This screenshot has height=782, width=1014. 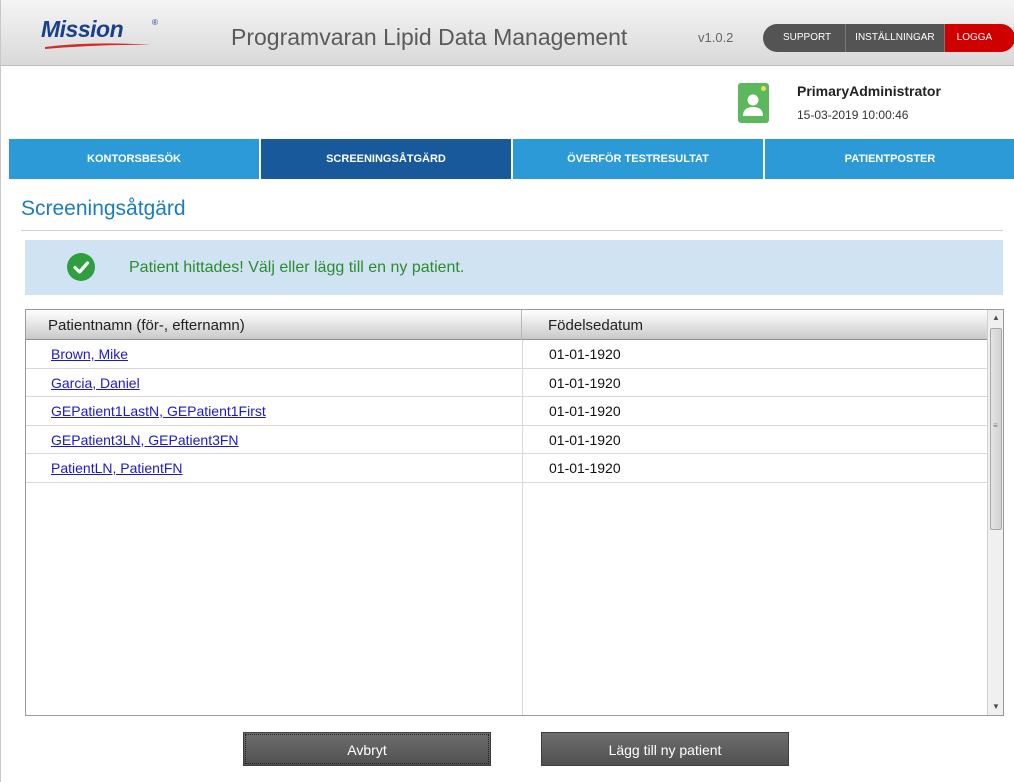 What do you see at coordinates (507, 440) in the screenshot?
I see `table-row: GEPatient3LN, GEPatient3FN 01-01-1920` at bounding box center [507, 440].